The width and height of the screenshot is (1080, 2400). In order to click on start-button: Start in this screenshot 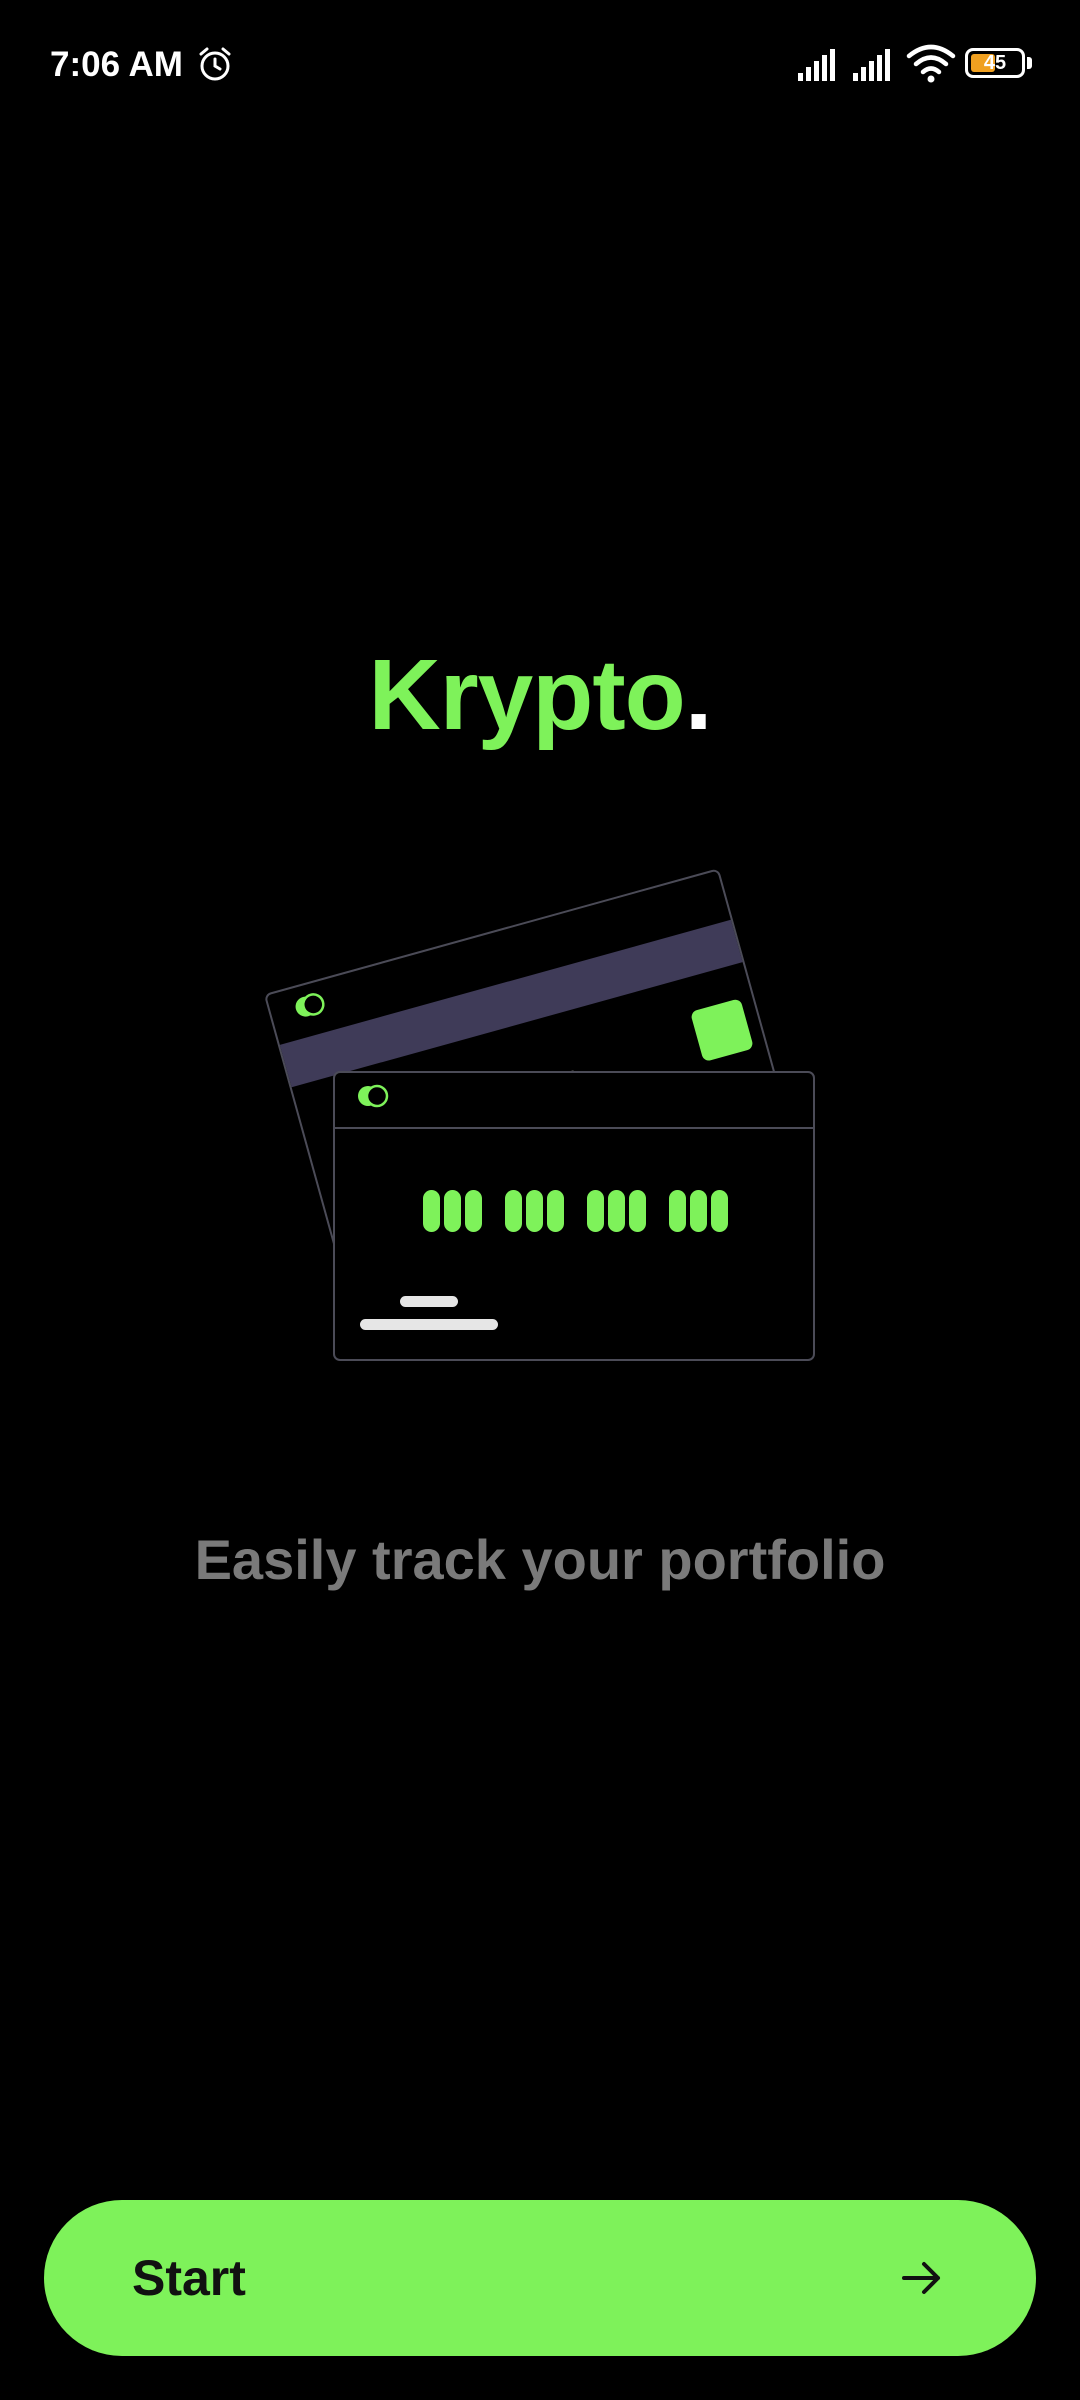, I will do `click(540, 2278)`.